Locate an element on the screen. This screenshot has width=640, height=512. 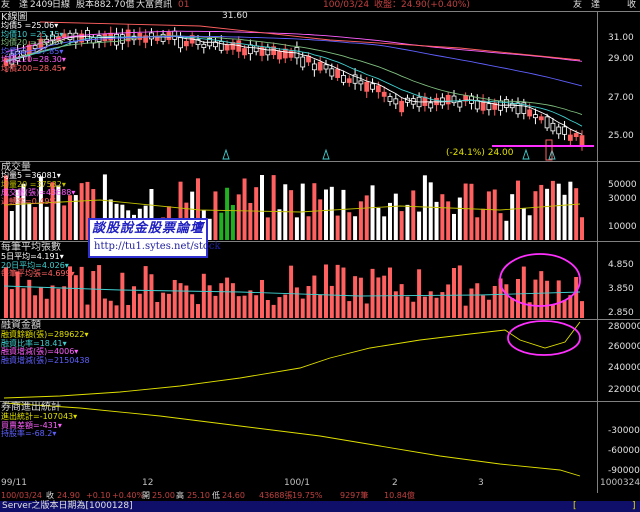
moving-average-line is located at coordinates (294, 61).